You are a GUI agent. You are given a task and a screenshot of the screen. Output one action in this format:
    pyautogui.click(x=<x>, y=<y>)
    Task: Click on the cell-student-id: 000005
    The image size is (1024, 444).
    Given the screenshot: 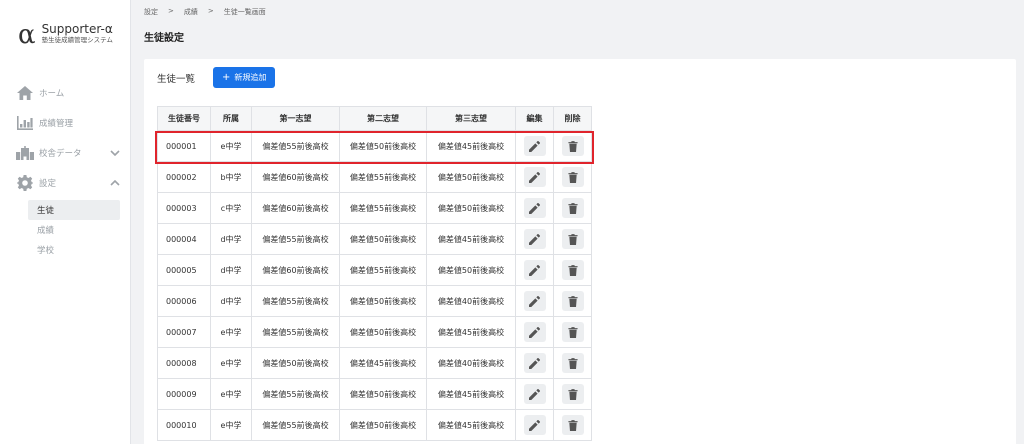 What is the action you would take?
    pyautogui.click(x=184, y=270)
    